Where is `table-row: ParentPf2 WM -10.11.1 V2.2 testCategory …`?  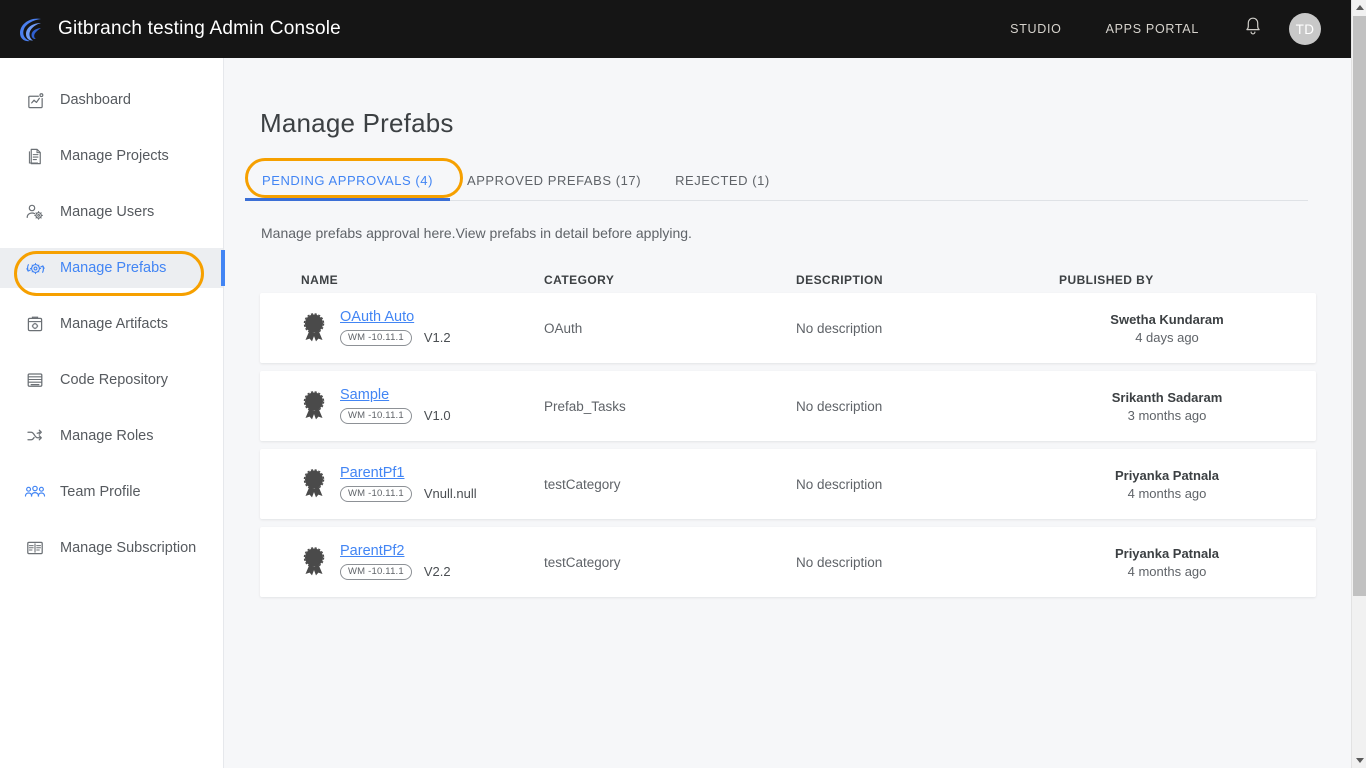 table-row: ParentPf2 WM -10.11.1 V2.2 testCategory … is located at coordinates (788, 562).